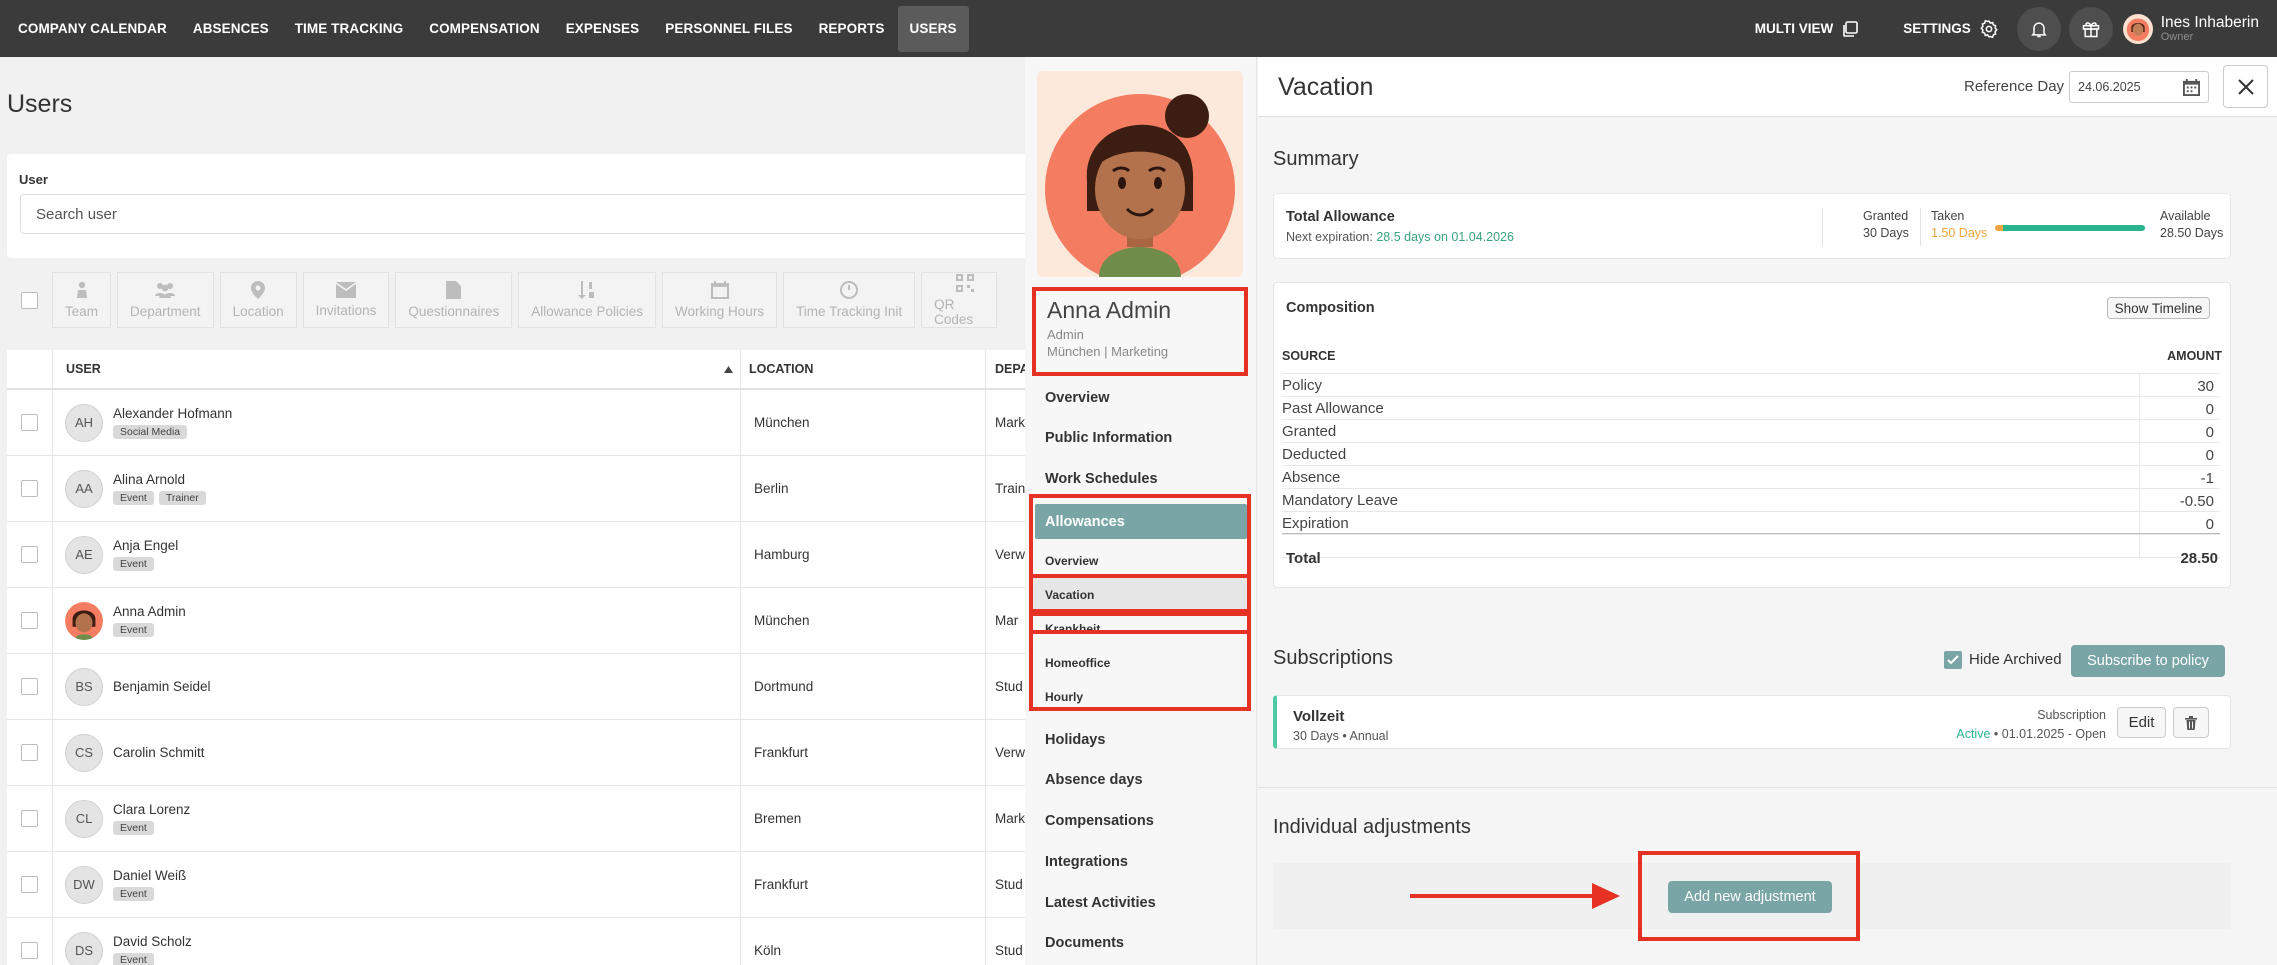 Image resolution: width=2277 pixels, height=965 pixels. I want to click on sort-ascending-icon, so click(728, 369).